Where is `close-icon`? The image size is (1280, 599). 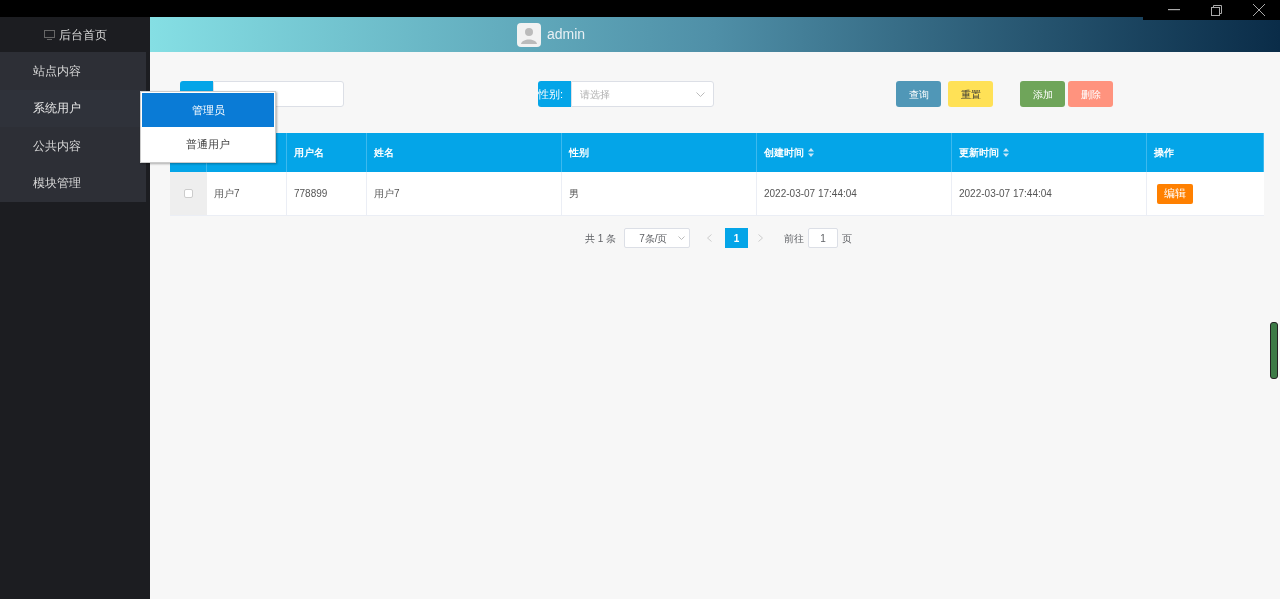 close-icon is located at coordinates (1258, 10).